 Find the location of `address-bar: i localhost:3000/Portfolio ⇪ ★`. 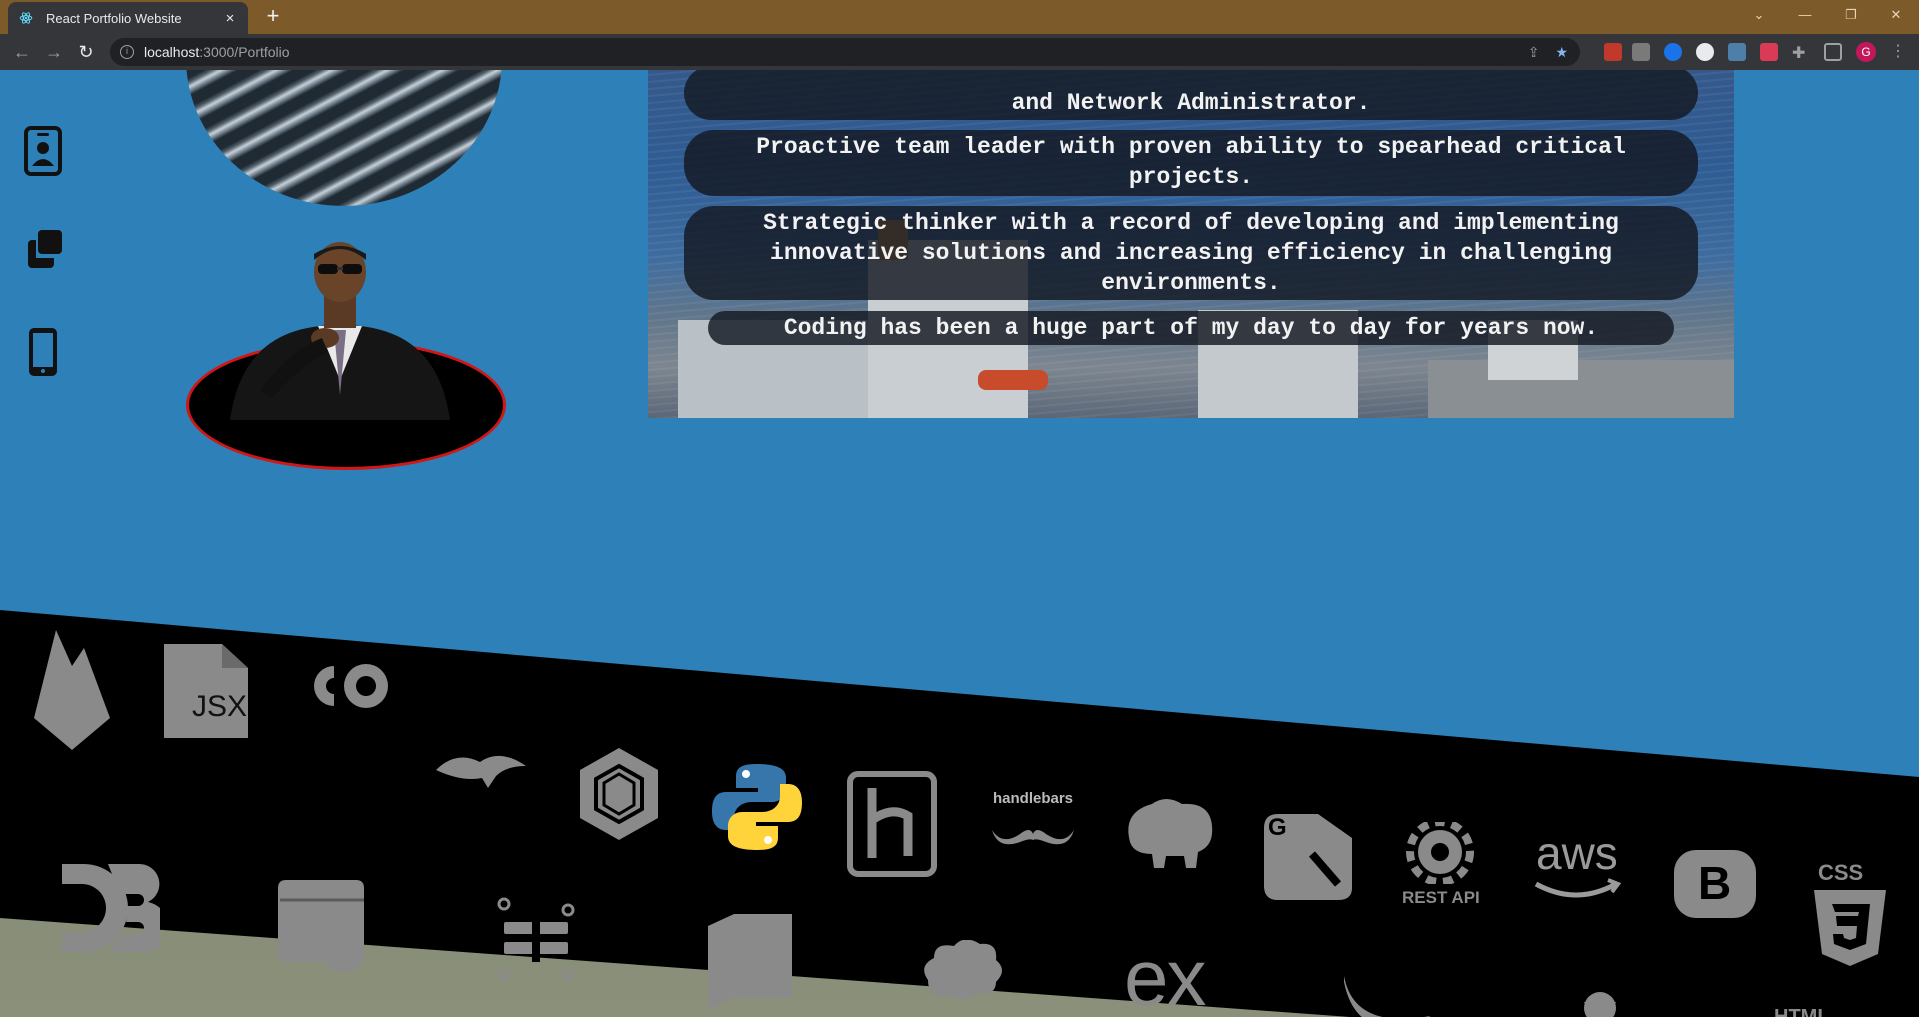

address-bar: i localhost:3000/Portfolio ⇪ ★ is located at coordinates (845, 52).